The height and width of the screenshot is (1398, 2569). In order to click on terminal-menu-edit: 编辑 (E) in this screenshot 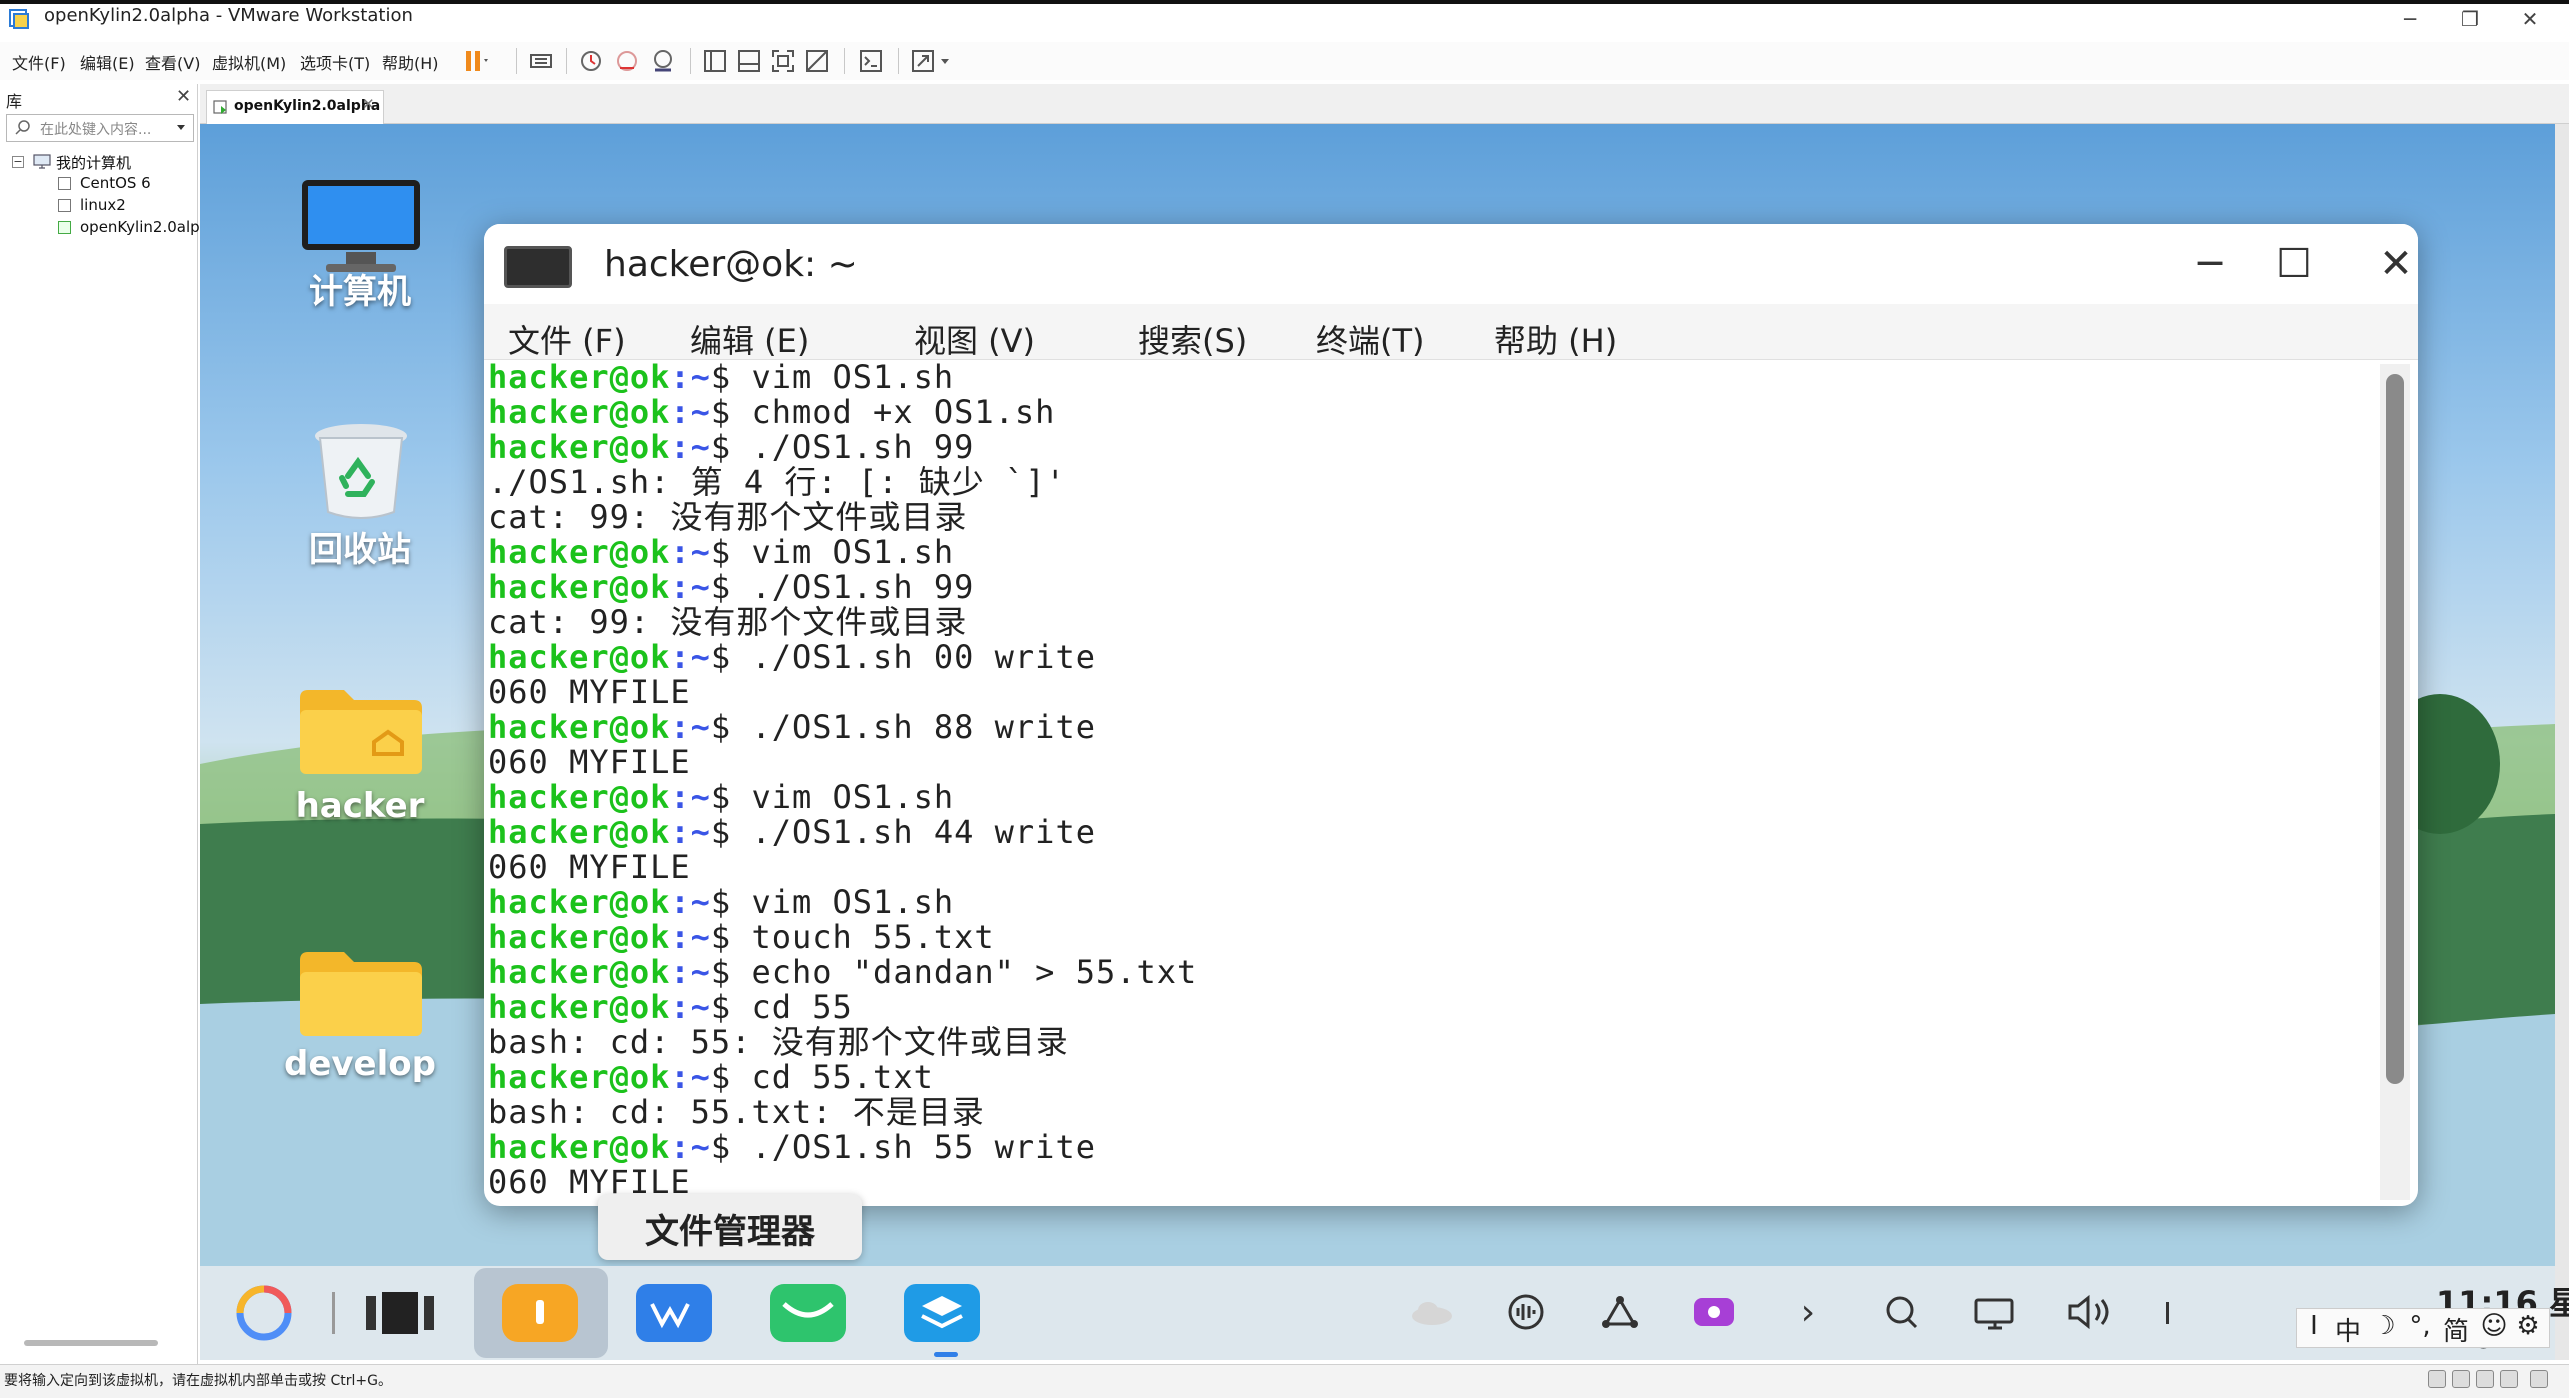, I will do `click(749, 339)`.